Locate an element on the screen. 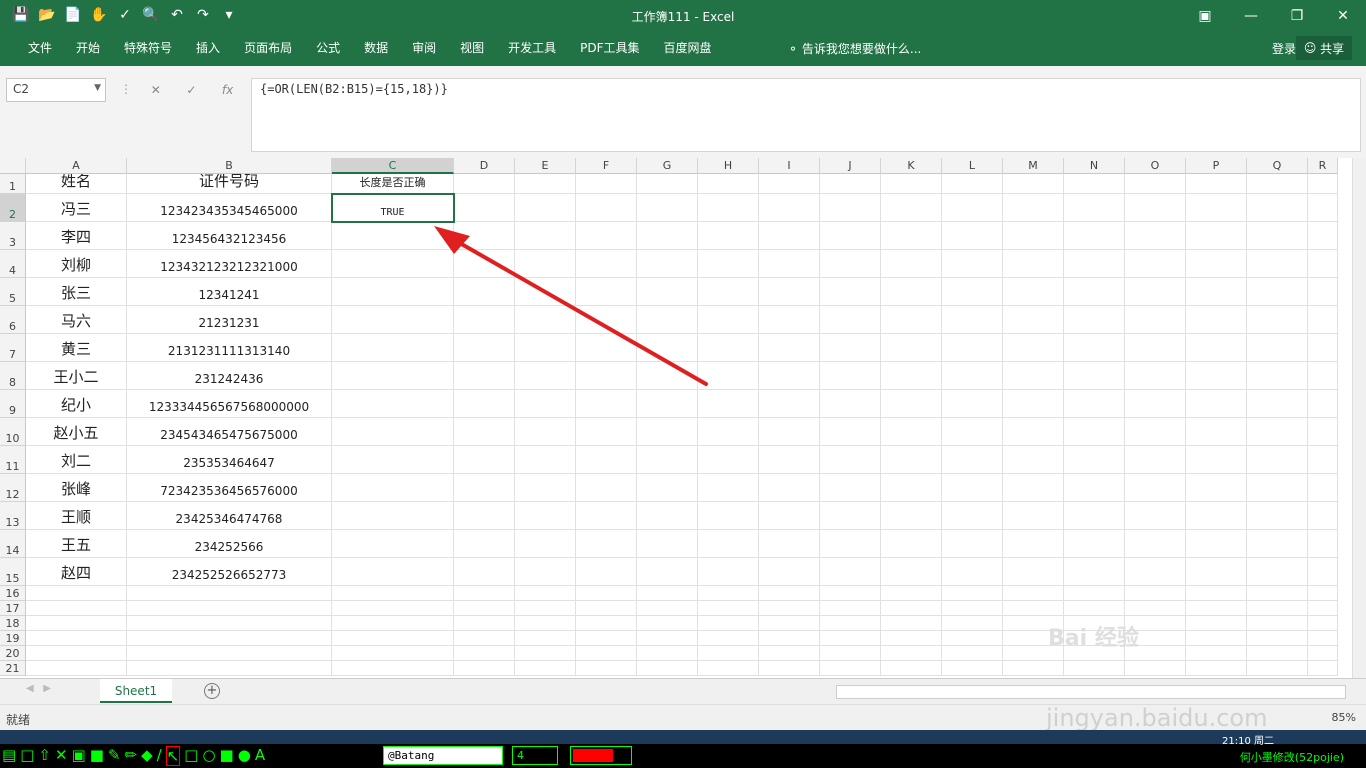 Image resolution: width=1366 pixels, height=768 pixels. column-header: G is located at coordinates (667, 166).